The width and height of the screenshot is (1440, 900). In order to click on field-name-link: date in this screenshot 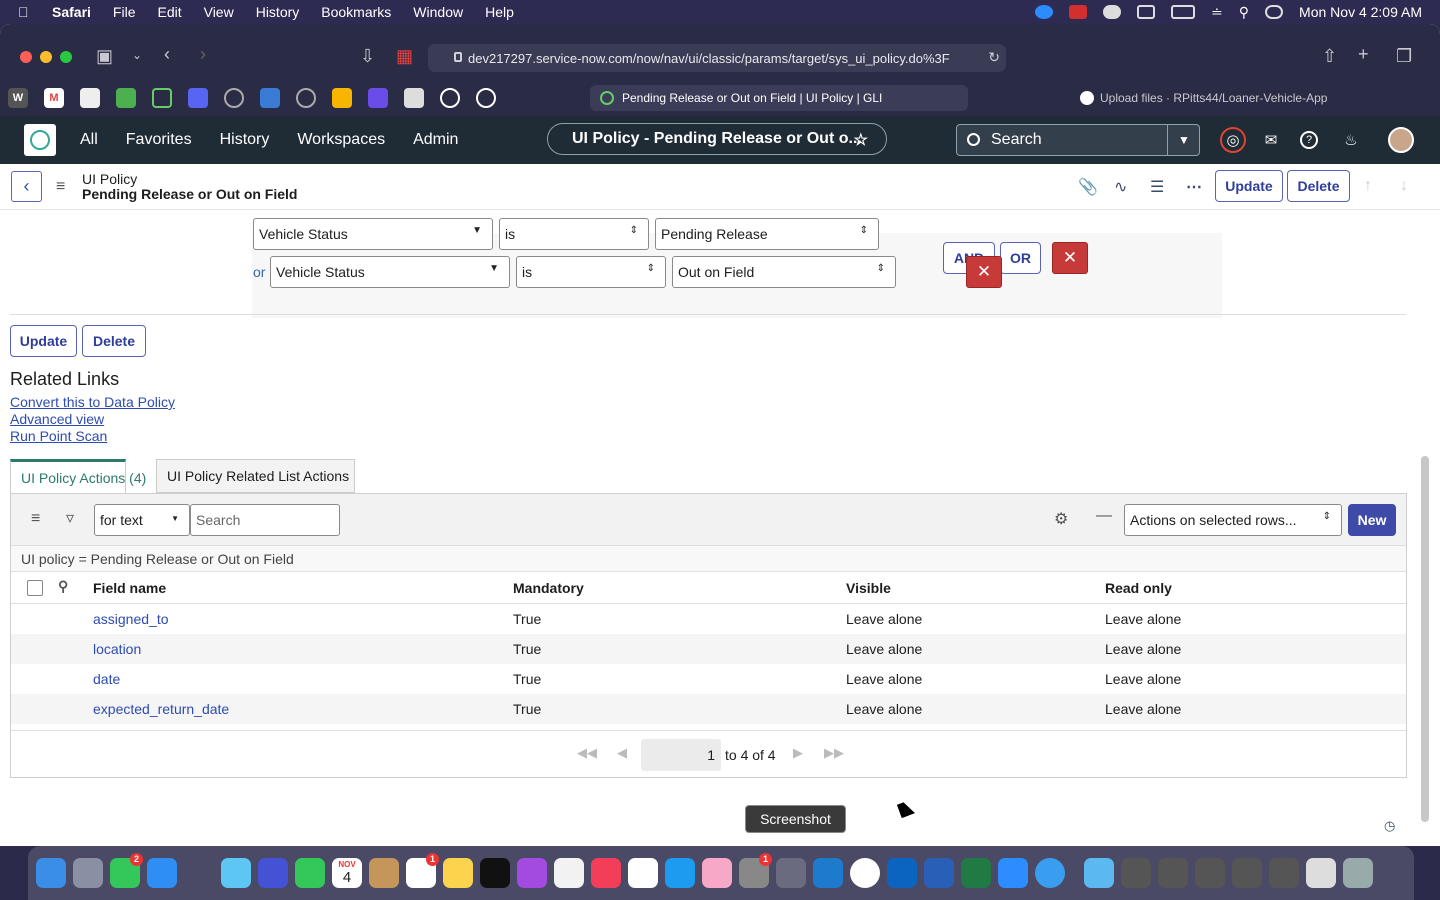, I will do `click(106, 679)`.